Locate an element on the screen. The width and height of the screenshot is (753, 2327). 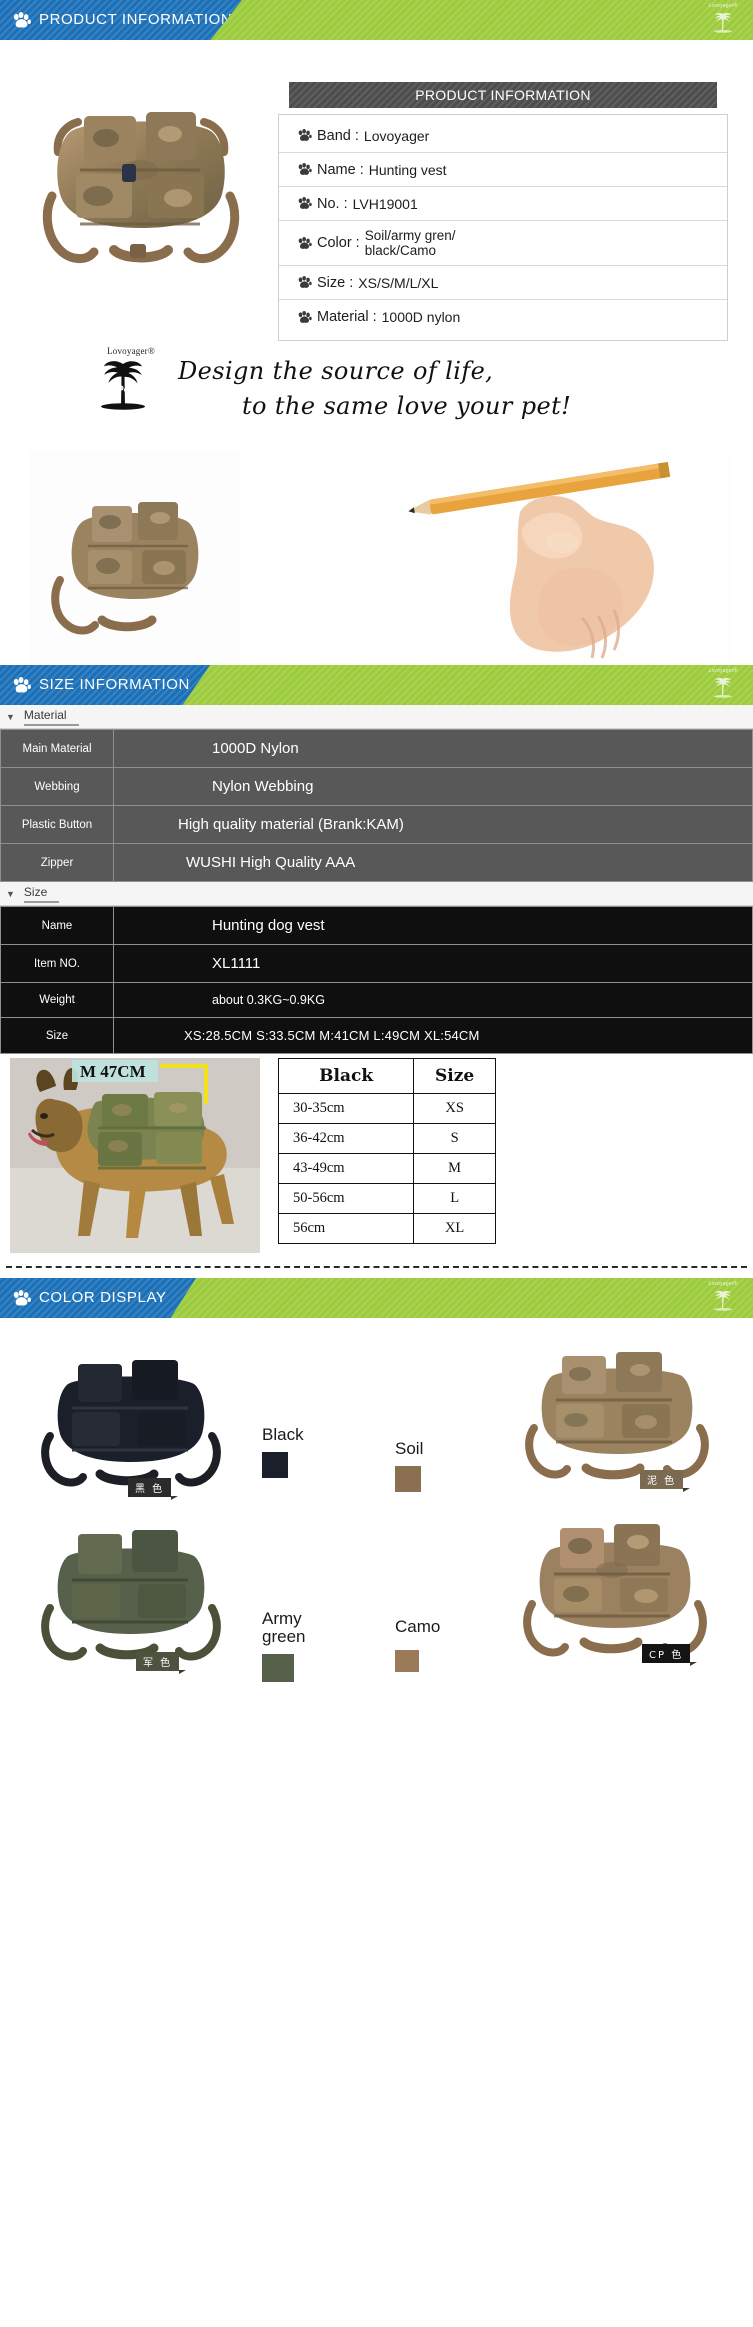
size-key: Name is located at coordinates (57, 925).